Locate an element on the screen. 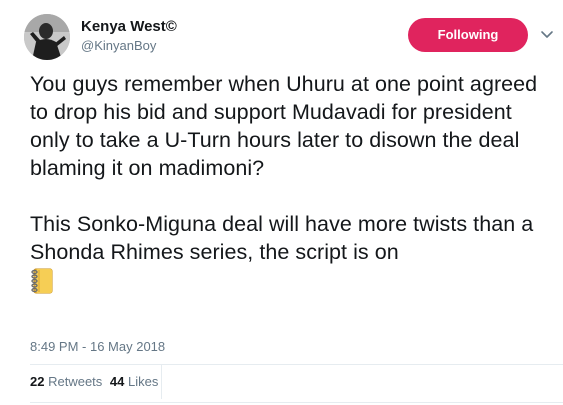 The height and width of the screenshot is (405, 563). likes-stat: 44 Likes is located at coordinates (134, 381).